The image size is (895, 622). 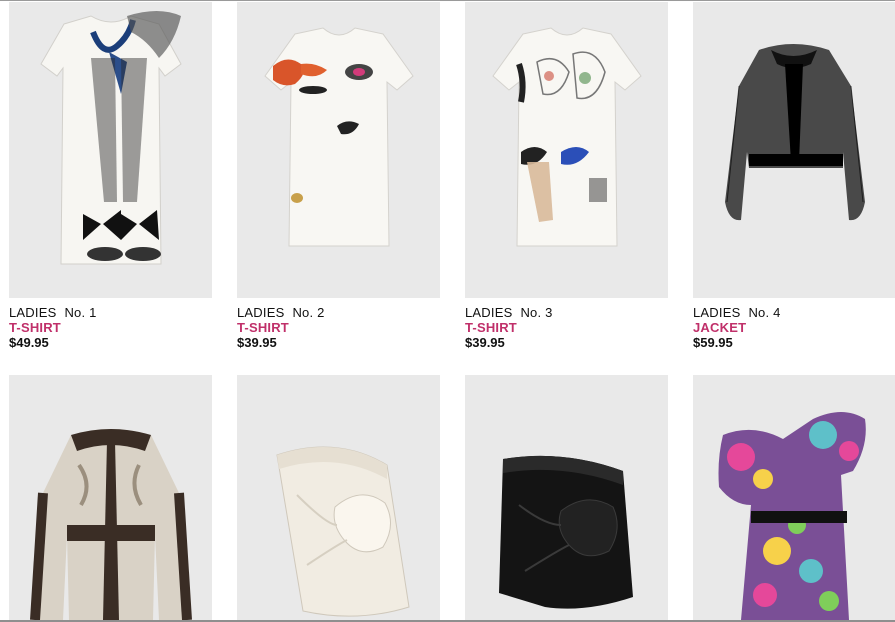 I want to click on product-dept-and-number: LADIES No. 4, so click(x=794, y=312).